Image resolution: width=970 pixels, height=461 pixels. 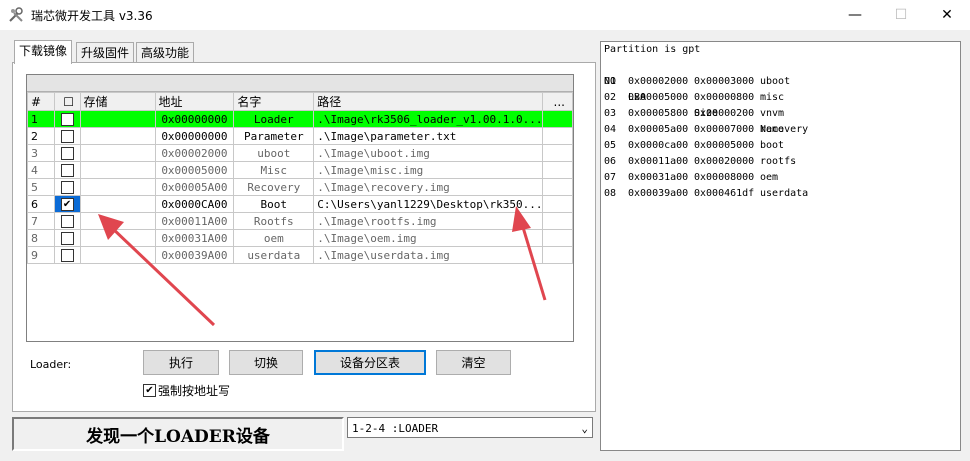 I want to click on table-row: 5 0x00005A00 Recovery .\Image\recovery.img, so click(x=300, y=187).